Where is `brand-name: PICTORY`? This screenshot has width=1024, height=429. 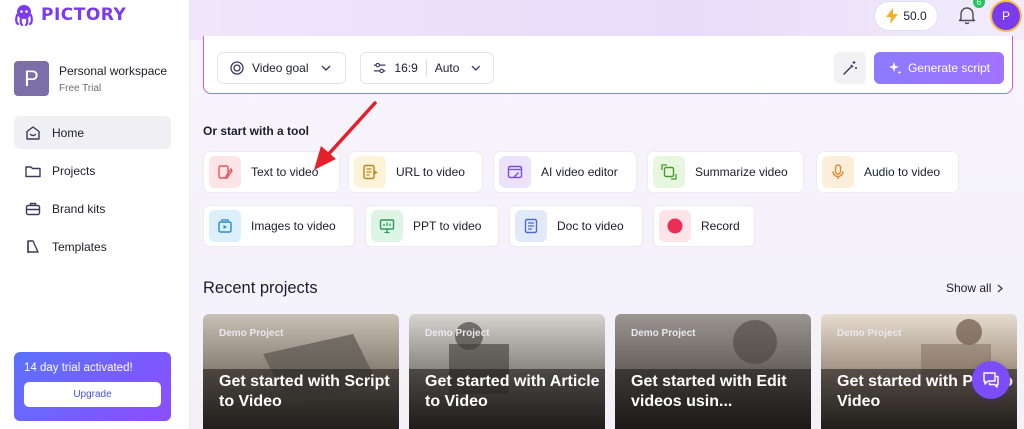 brand-name: PICTORY is located at coordinates (84, 15).